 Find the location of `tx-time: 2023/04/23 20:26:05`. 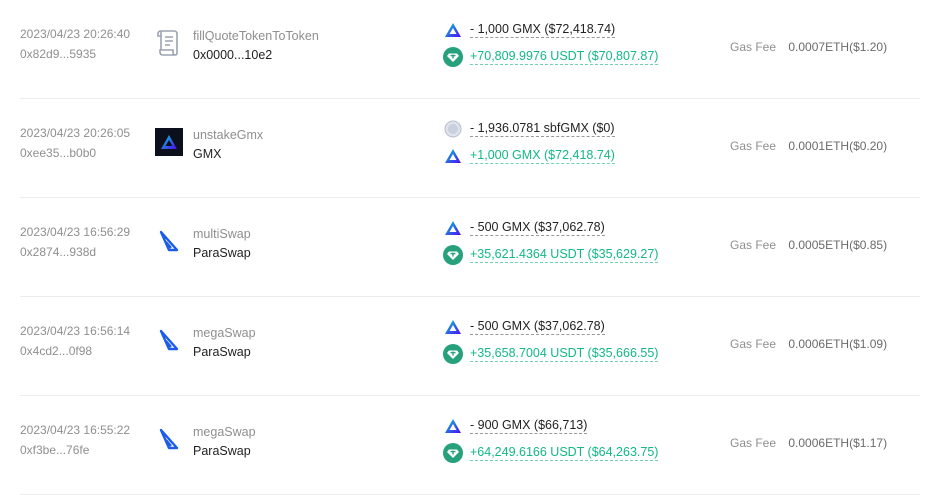

tx-time: 2023/04/23 20:26:05 is located at coordinates (75, 133).